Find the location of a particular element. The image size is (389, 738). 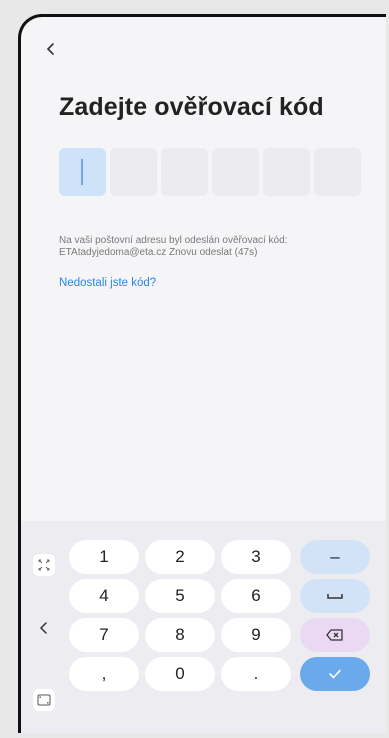

info-line-2: ETAtadyjedoma@eta.cz Znovu odeslat (47s) is located at coordinates (158, 252).